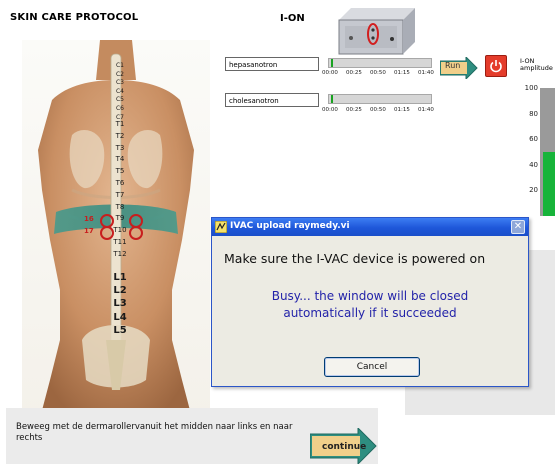 This screenshot has height=464, width=555. Describe the element at coordinates (120, 65) in the screenshot. I see `vertebra-label: C1` at that location.